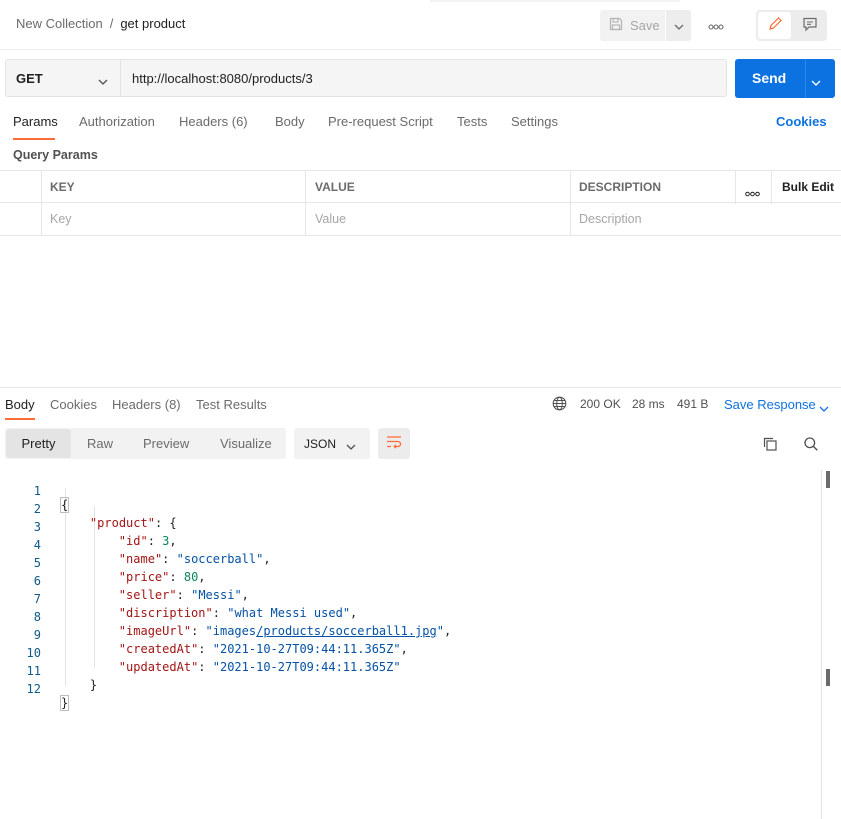 The width and height of the screenshot is (841, 819). I want to click on wrap-lines-icon, so click(394, 443).